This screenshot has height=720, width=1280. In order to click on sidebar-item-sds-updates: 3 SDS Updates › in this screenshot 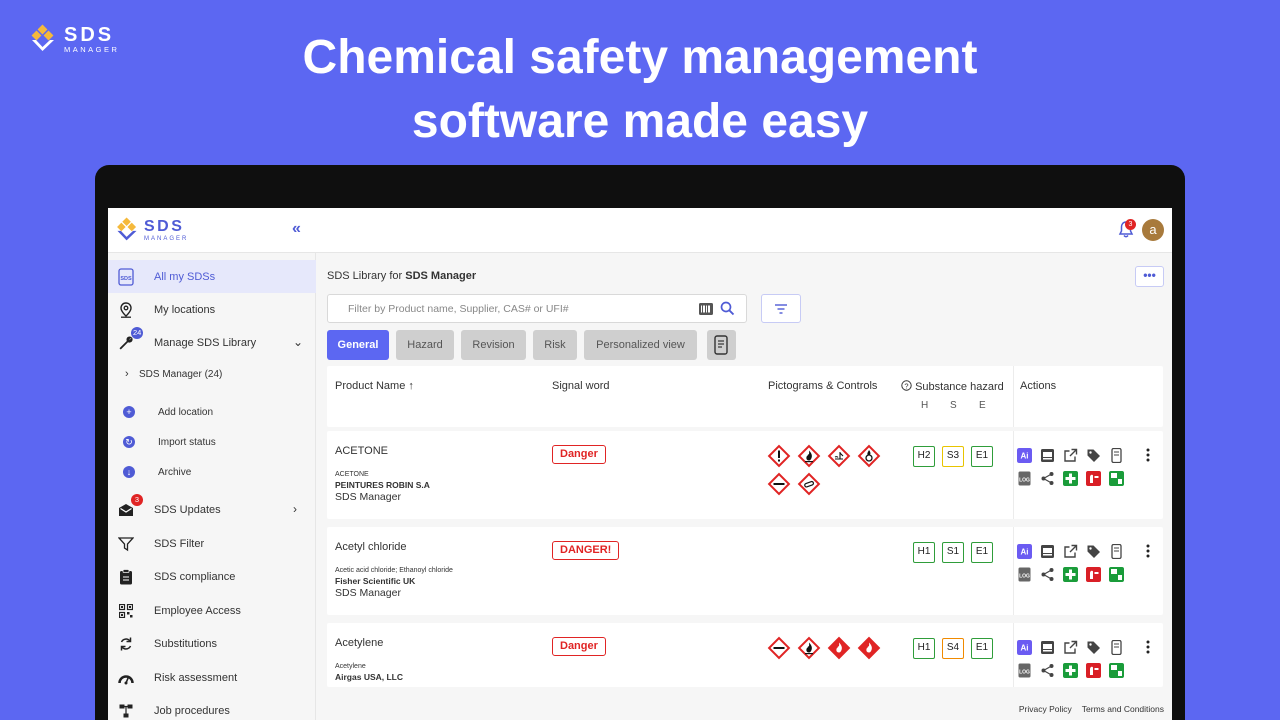, I will do `click(212, 509)`.